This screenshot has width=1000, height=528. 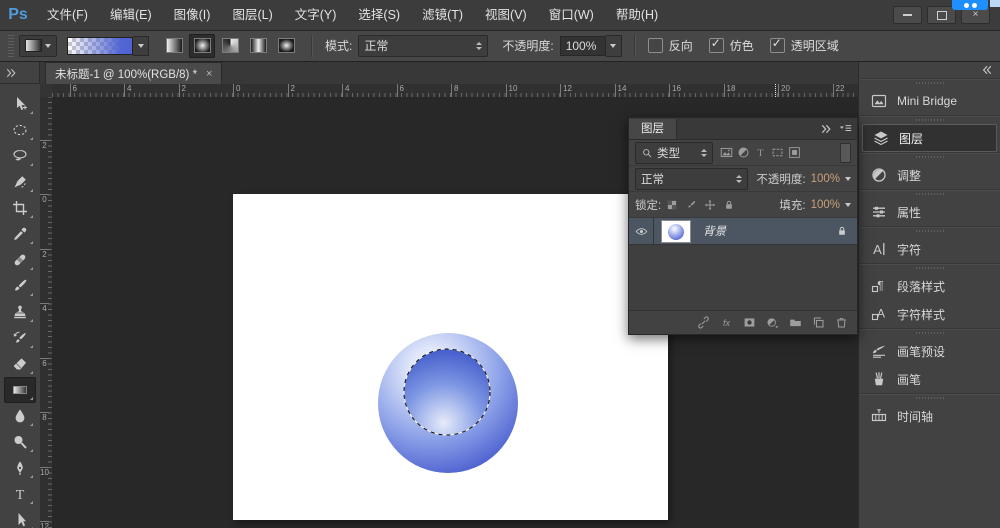 What do you see at coordinates (987, 70) in the screenshot?
I see `collapse-dock-icon` at bounding box center [987, 70].